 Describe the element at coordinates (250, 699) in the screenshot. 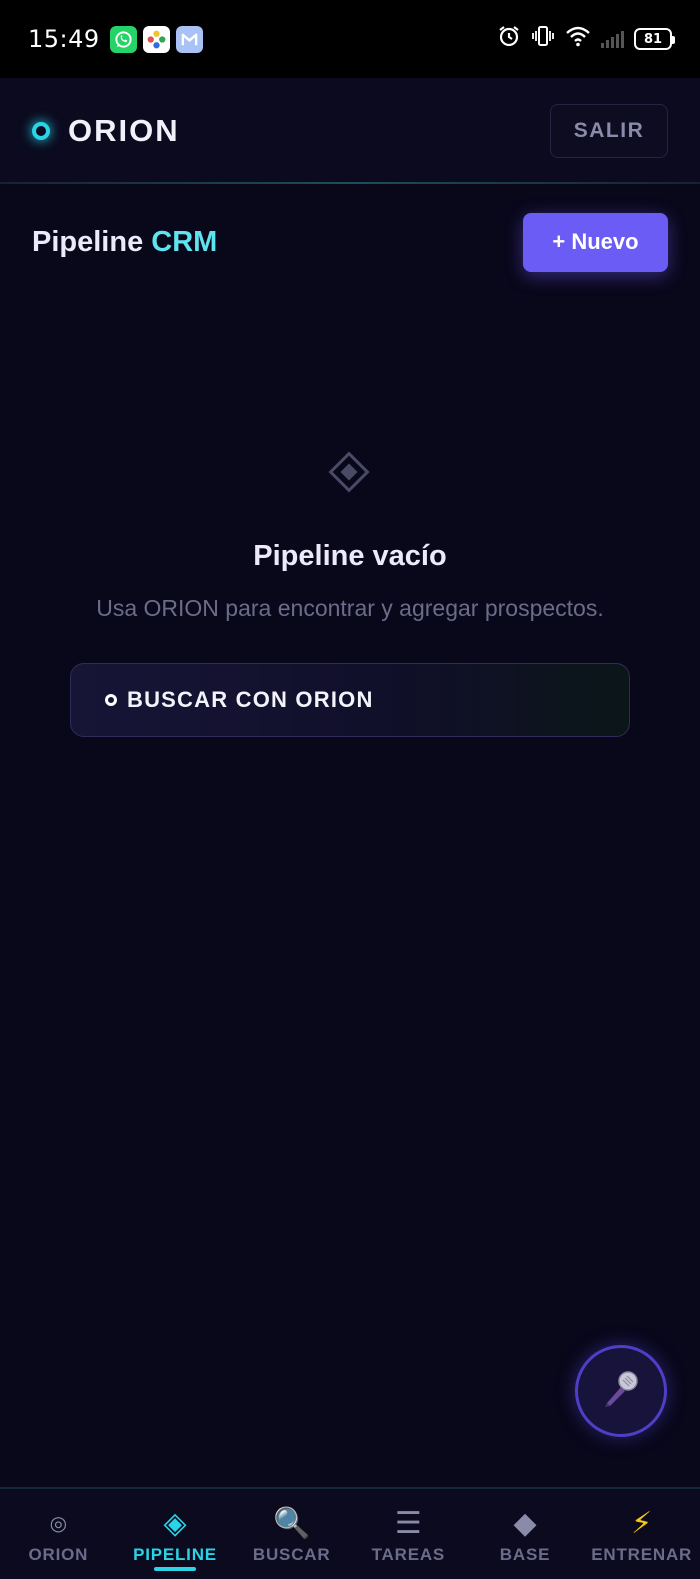

I see `search-with-orion-label: BUSCAR CON ORION` at that location.